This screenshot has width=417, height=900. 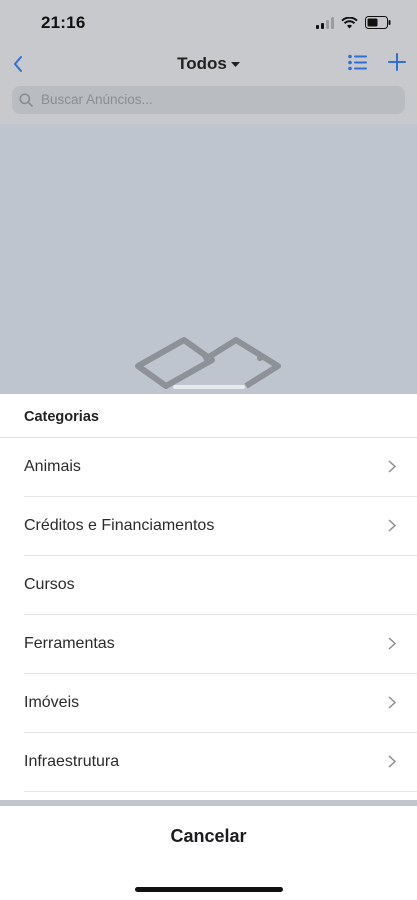 What do you see at coordinates (220, 467) in the screenshot?
I see `category-item-animais: Animais` at bounding box center [220, 467].